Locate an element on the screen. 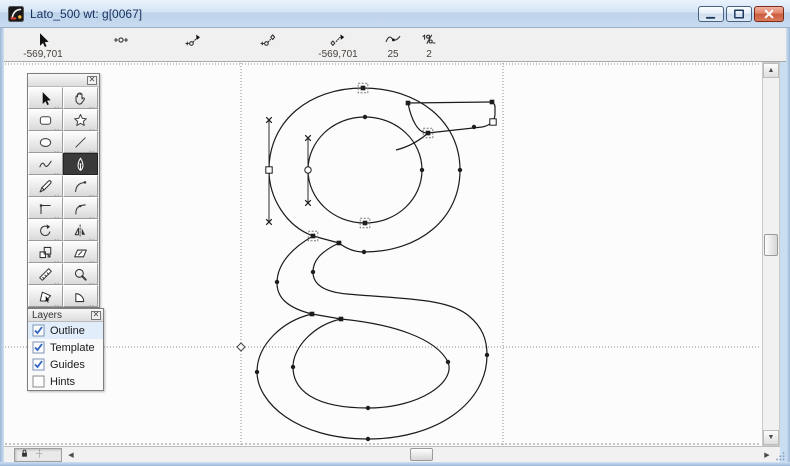 The image size is (790, 466). close-icon is located at coordinates (768, 13).